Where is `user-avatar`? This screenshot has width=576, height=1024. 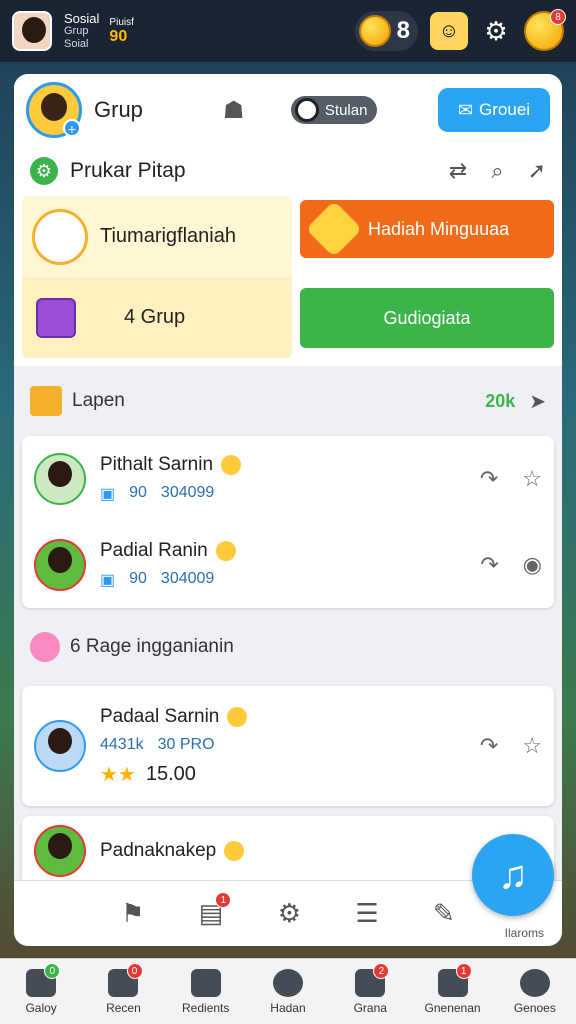
user-avatar is located at coordinates (32, 31).